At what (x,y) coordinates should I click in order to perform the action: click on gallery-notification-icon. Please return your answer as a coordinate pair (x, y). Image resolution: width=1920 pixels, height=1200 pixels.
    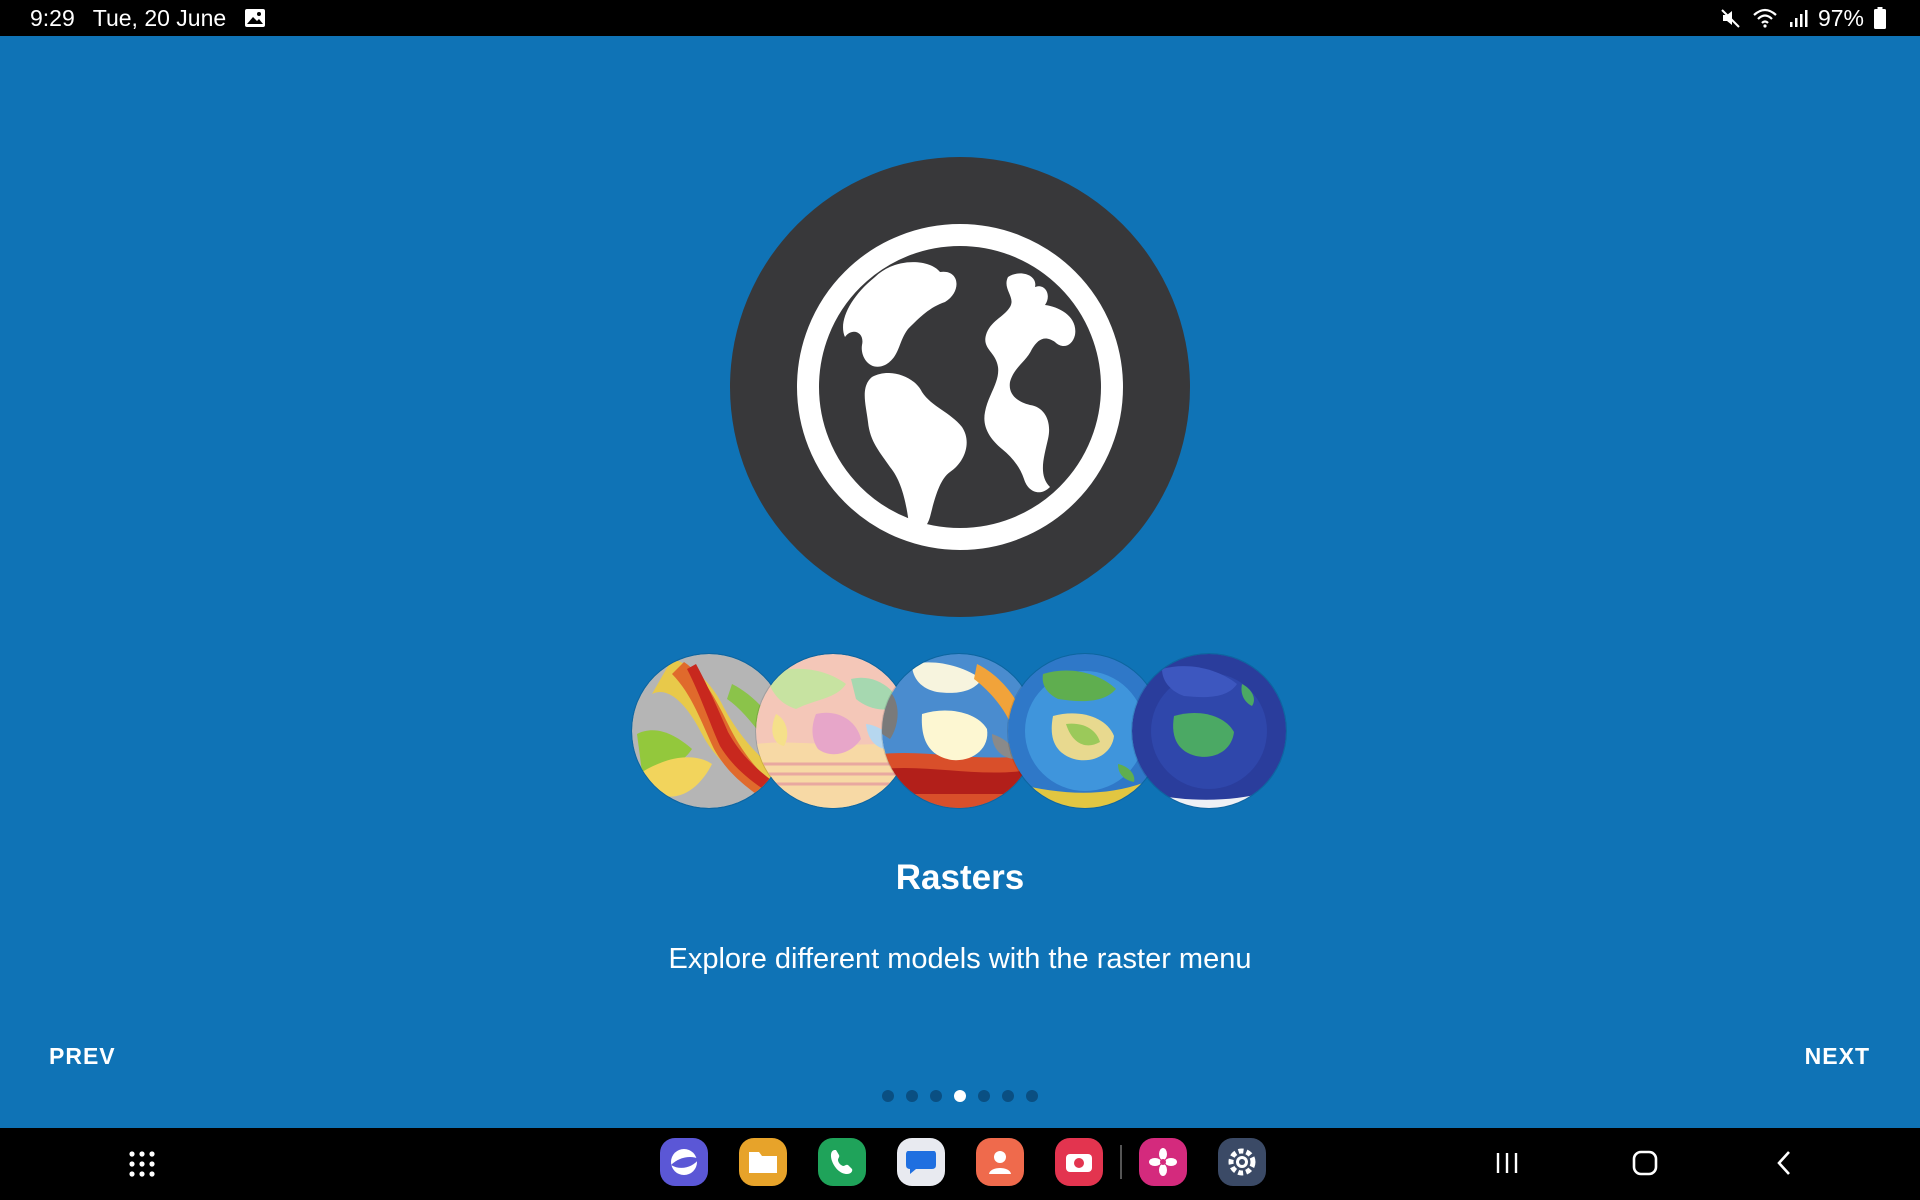
    Looking at the image, I should click on (255, 18).